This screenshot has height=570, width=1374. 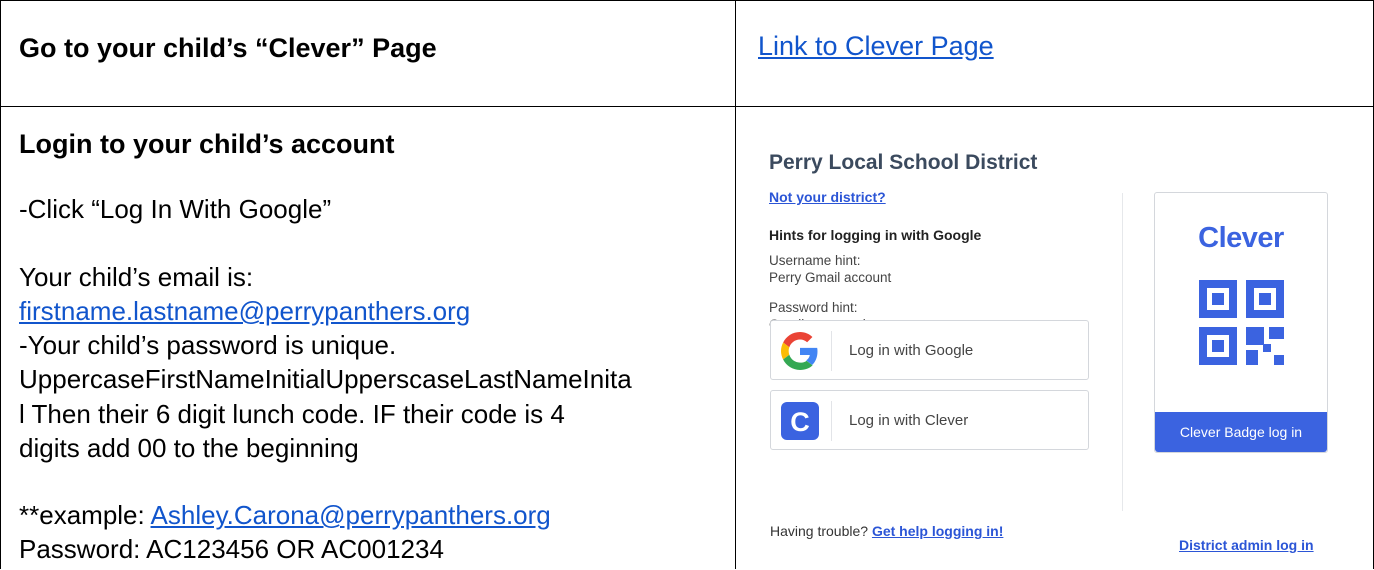 What do you see at coordinates (189, 448) in the screenshot?
I see `password-line-4: digits add 00 to the beginning` at bounding box center [189, 448].